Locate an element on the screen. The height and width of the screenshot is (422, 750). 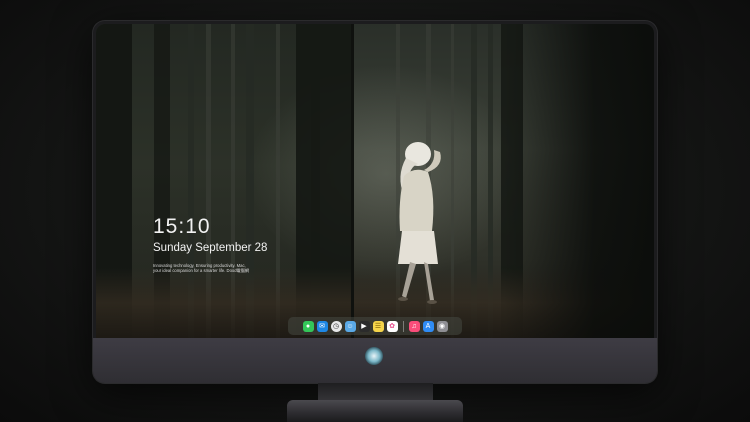
dock: ● ✉ ◷ ☺ ▶ ☰ ✿ ♫ A ◉ is located at coordinates (375, 326).